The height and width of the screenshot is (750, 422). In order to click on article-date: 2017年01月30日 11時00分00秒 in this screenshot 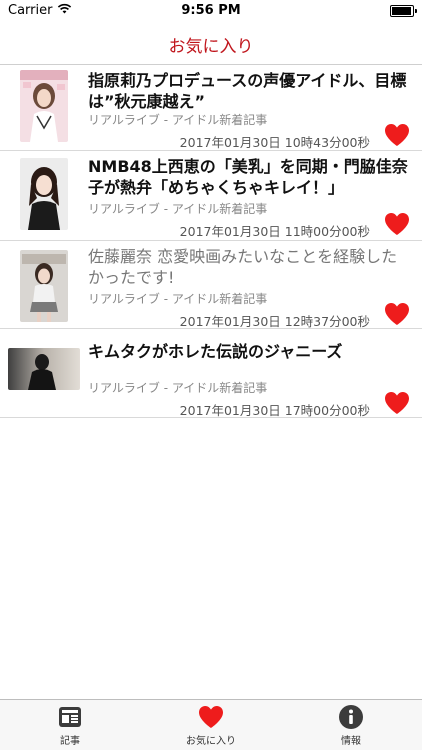, I will do `click(274, 231)`.